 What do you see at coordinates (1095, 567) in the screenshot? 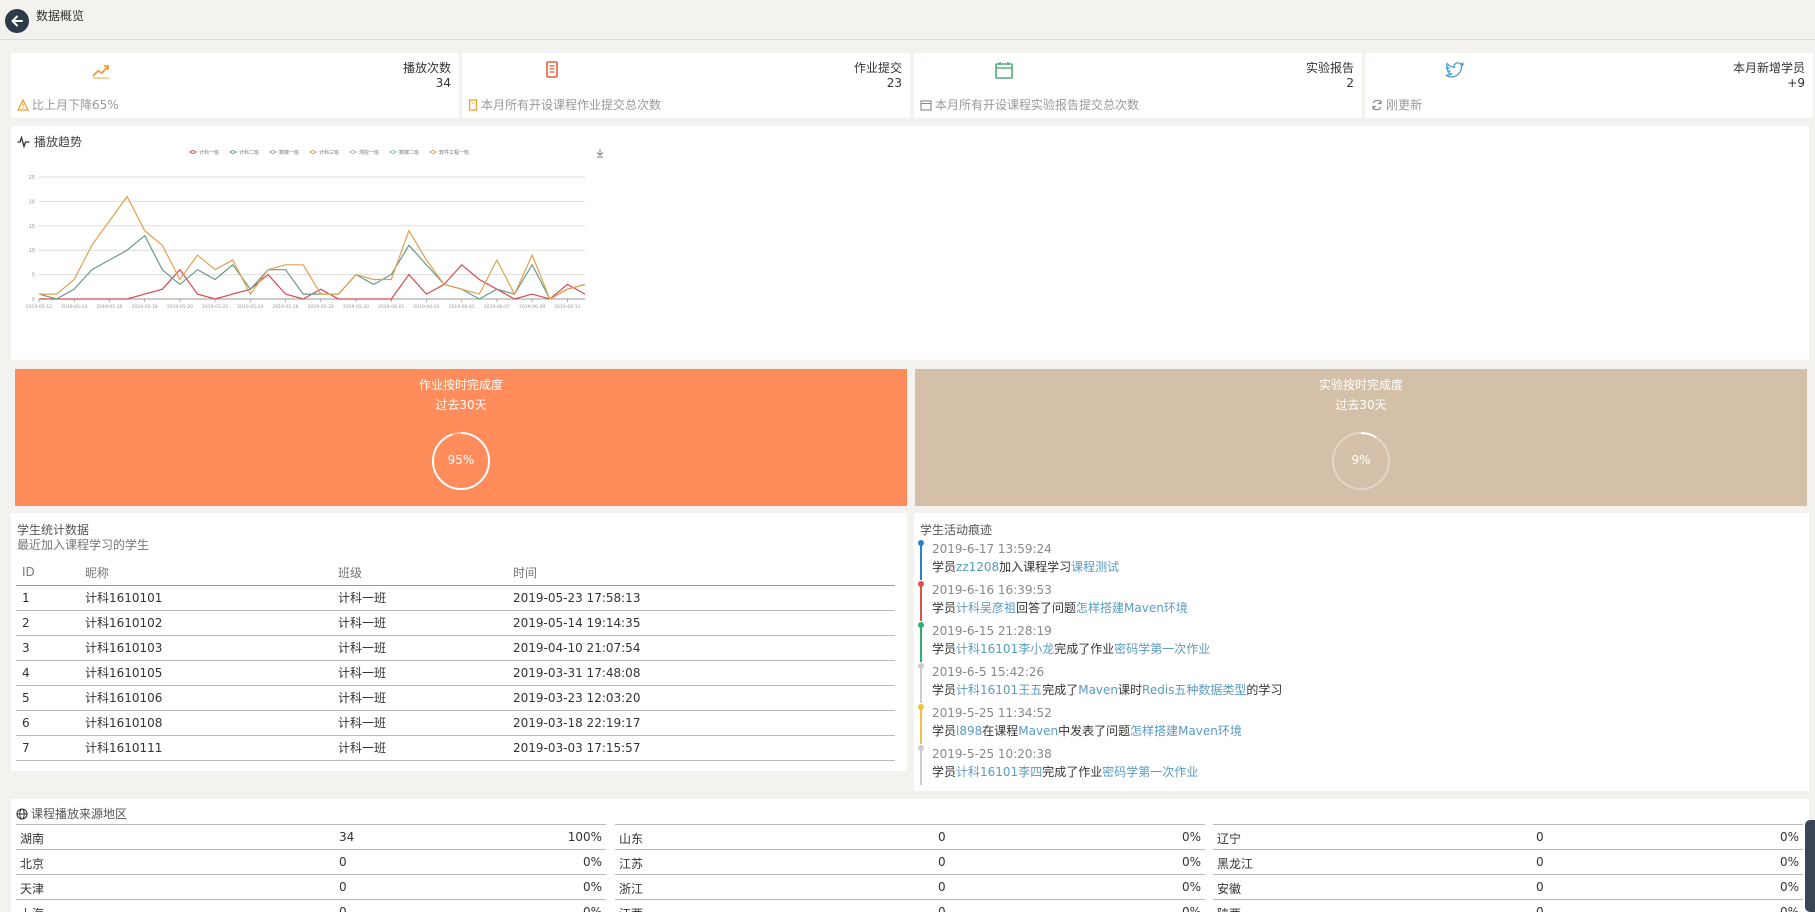
I see `activity-link: 课程测试` at bounding box center [1095, 567].